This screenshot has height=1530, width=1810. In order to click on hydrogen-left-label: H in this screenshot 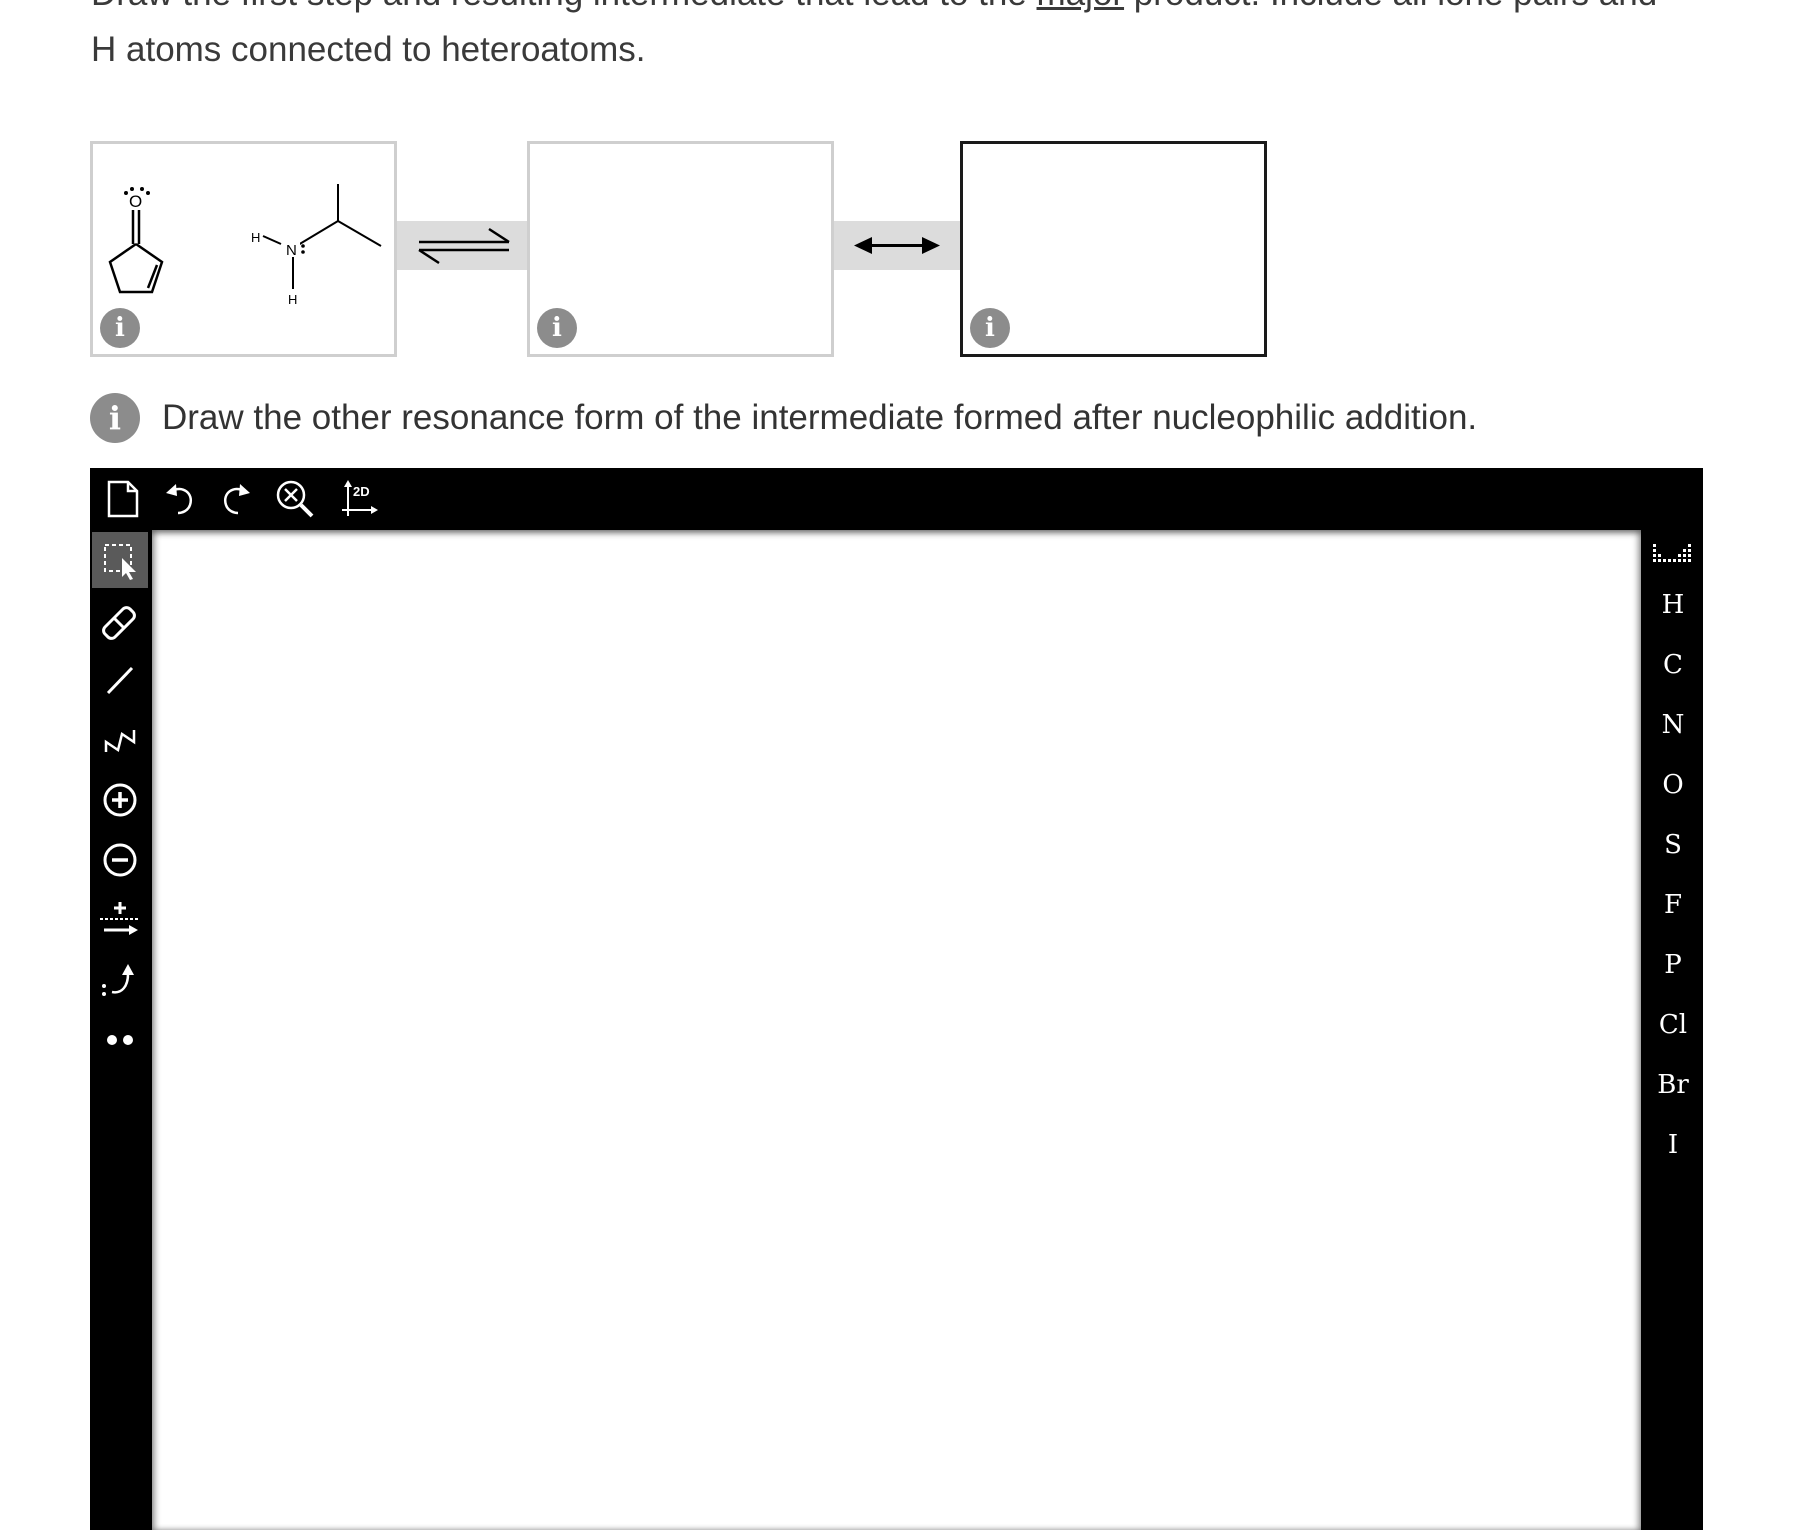, I will do `click(255, 237)`.